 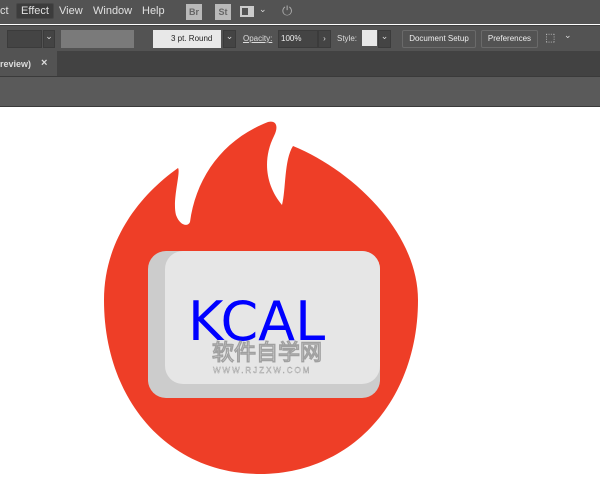 I want to click on graphic-style-swatch, so click(x=369, y=38).